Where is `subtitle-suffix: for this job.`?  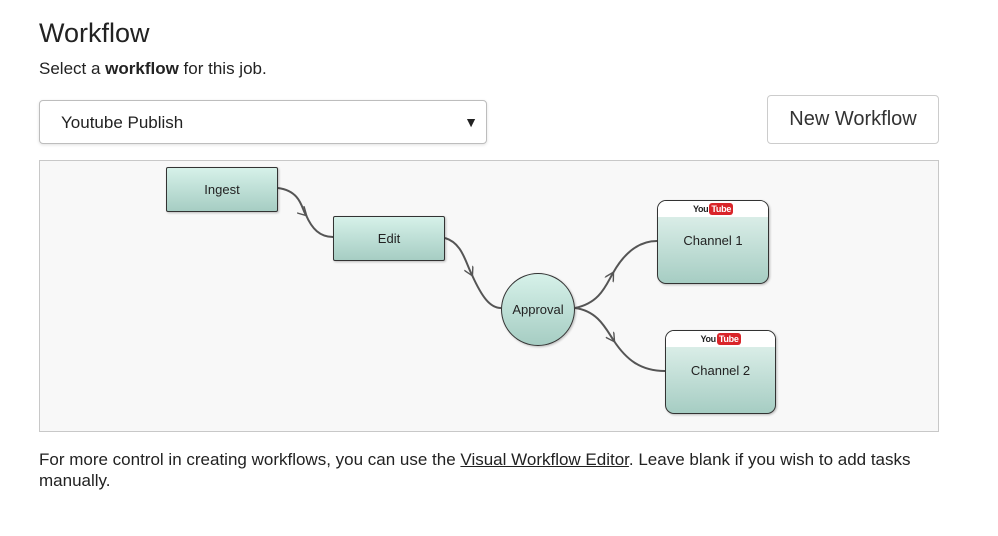 subtitle-suffix: for this job. is located at coordinates (222, 68).